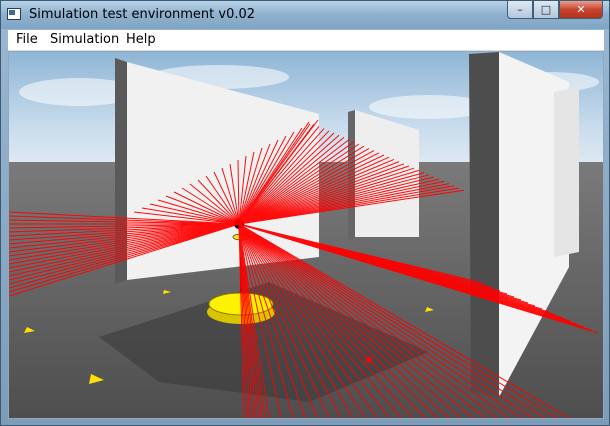 Image resolution: width=610 pixels, height=426 pixels. I want to click on close-button: ✕, so click(581, 10).